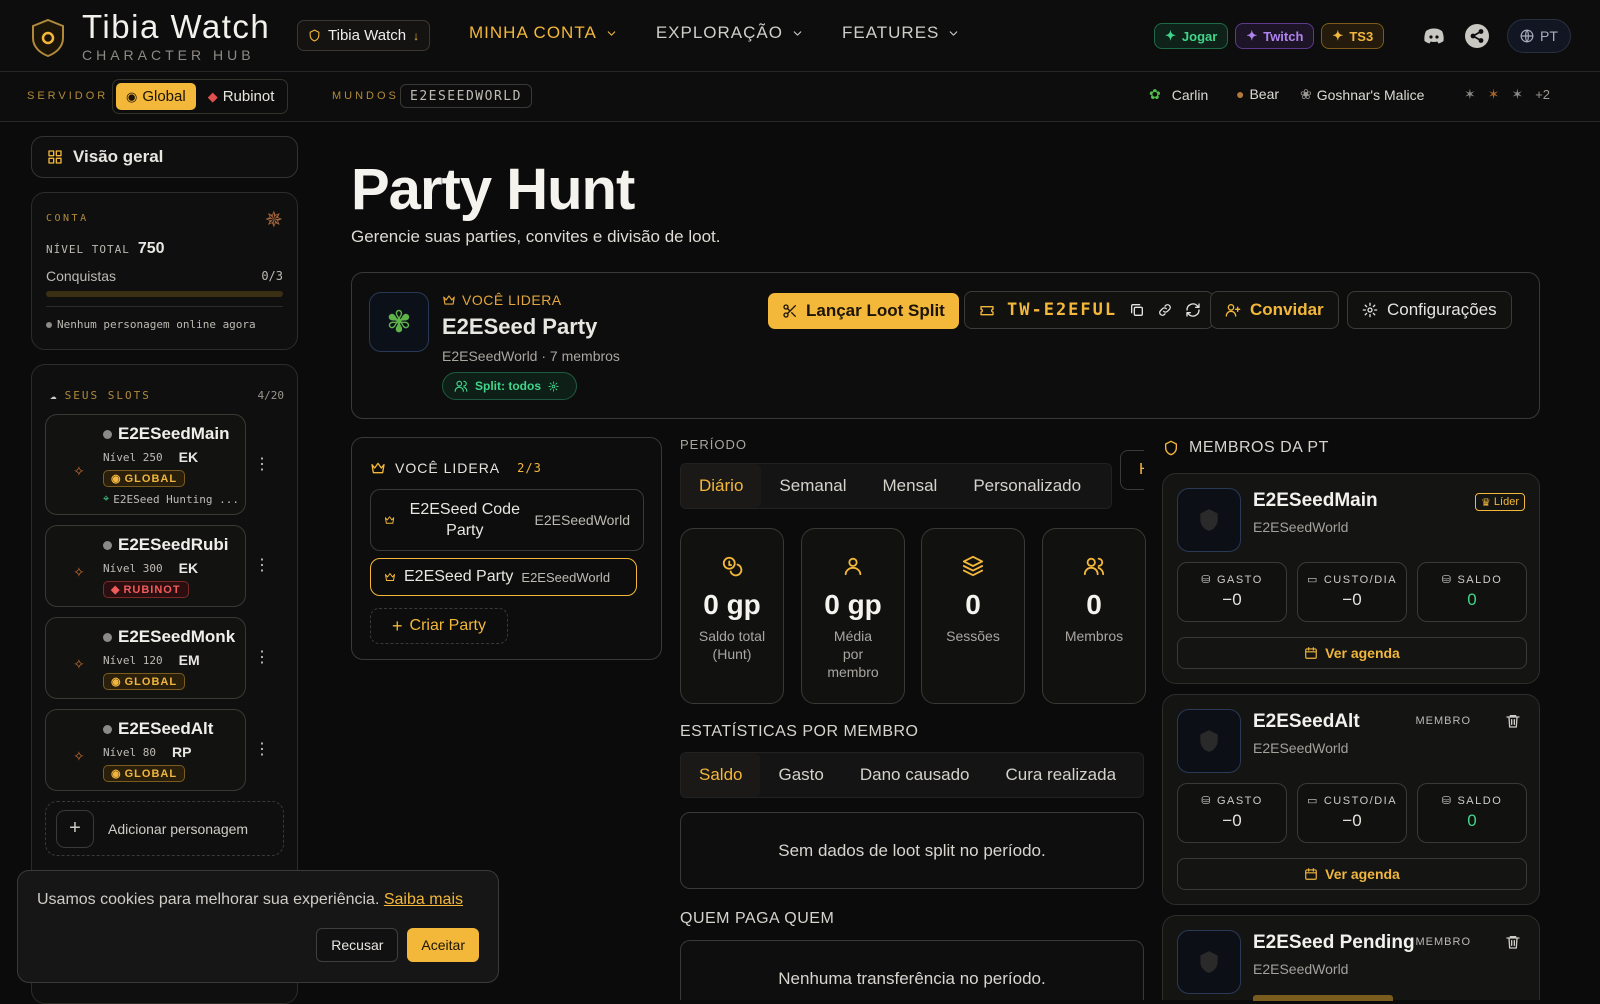 The height and width of the screenshot is (1004, 1600). Describe the element at coordinates (164, 294) in the screenshot. I see `achievements-progress` at that location.